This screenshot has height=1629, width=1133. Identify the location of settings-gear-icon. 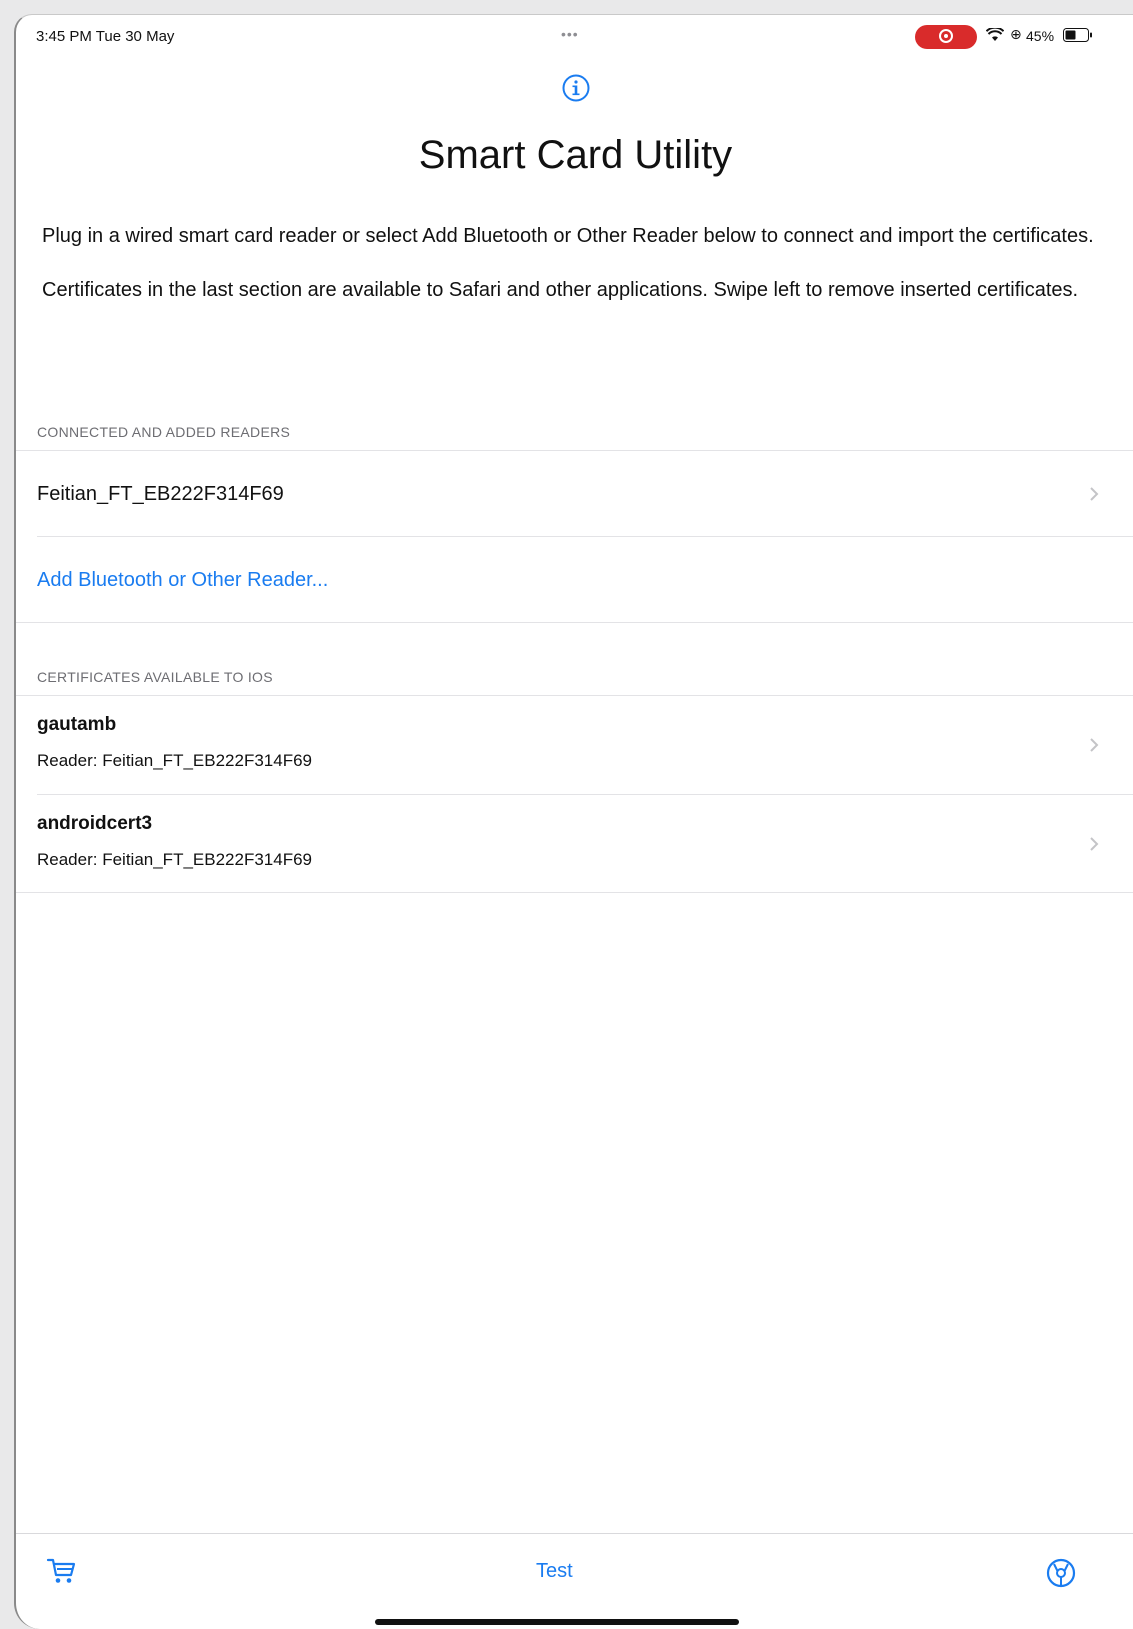
(1061, 1573).